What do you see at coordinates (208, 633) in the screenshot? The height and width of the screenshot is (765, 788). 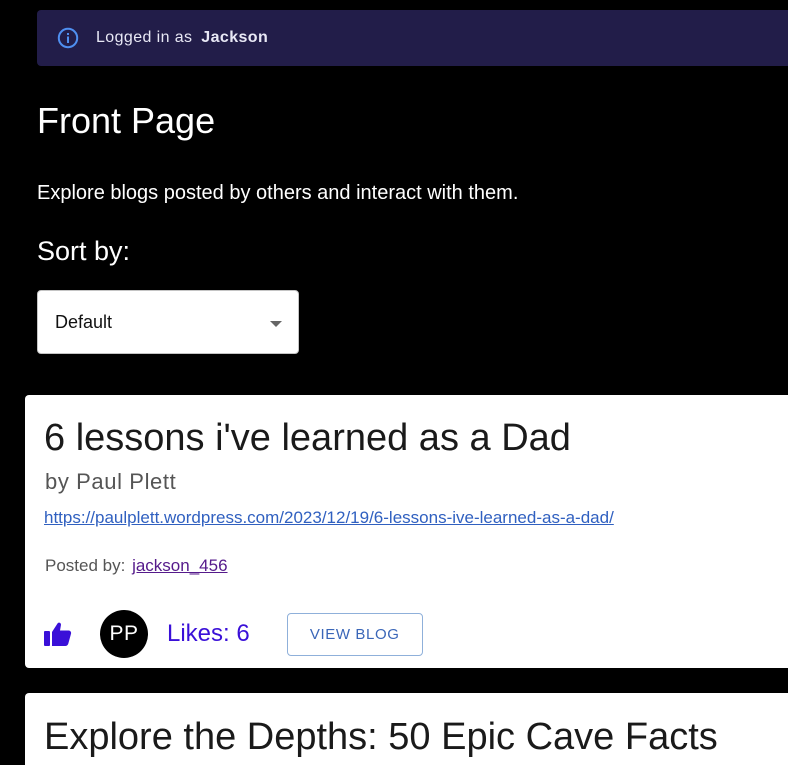 I see `likes-count: Likes: 6` at bounding box center [208, 633].